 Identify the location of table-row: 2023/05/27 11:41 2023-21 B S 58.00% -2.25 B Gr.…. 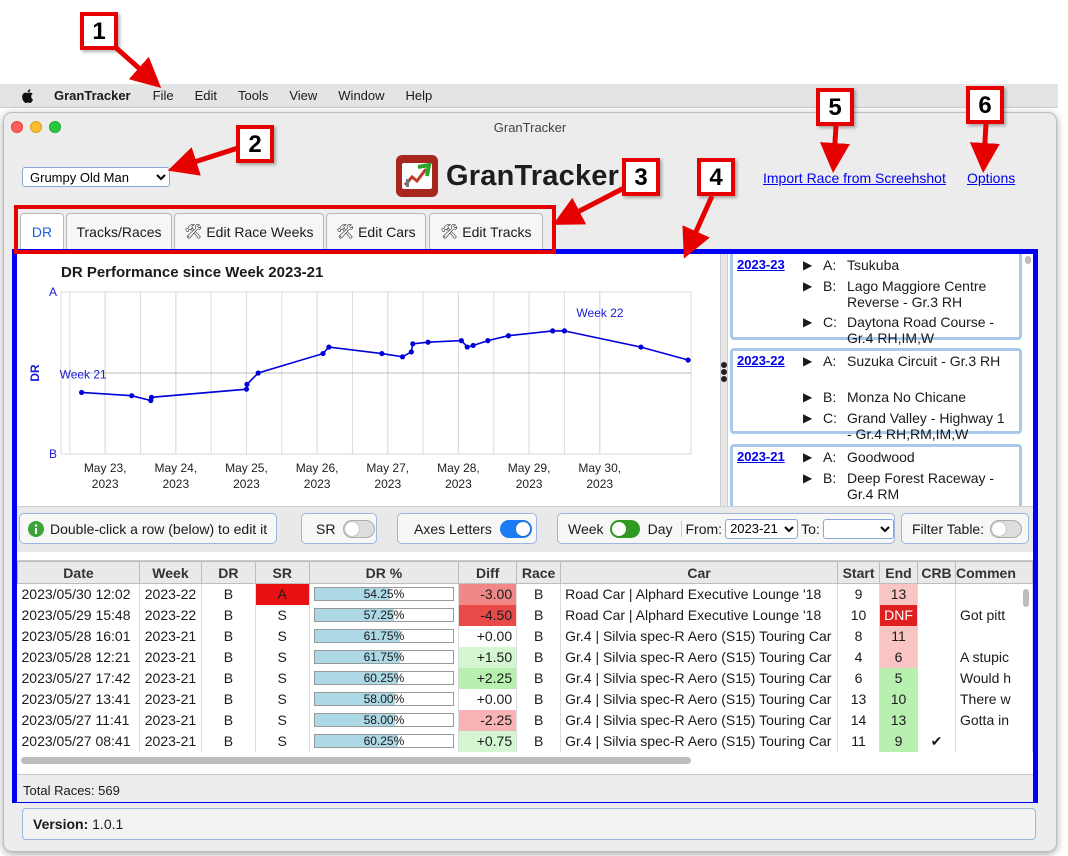
(525, 720).